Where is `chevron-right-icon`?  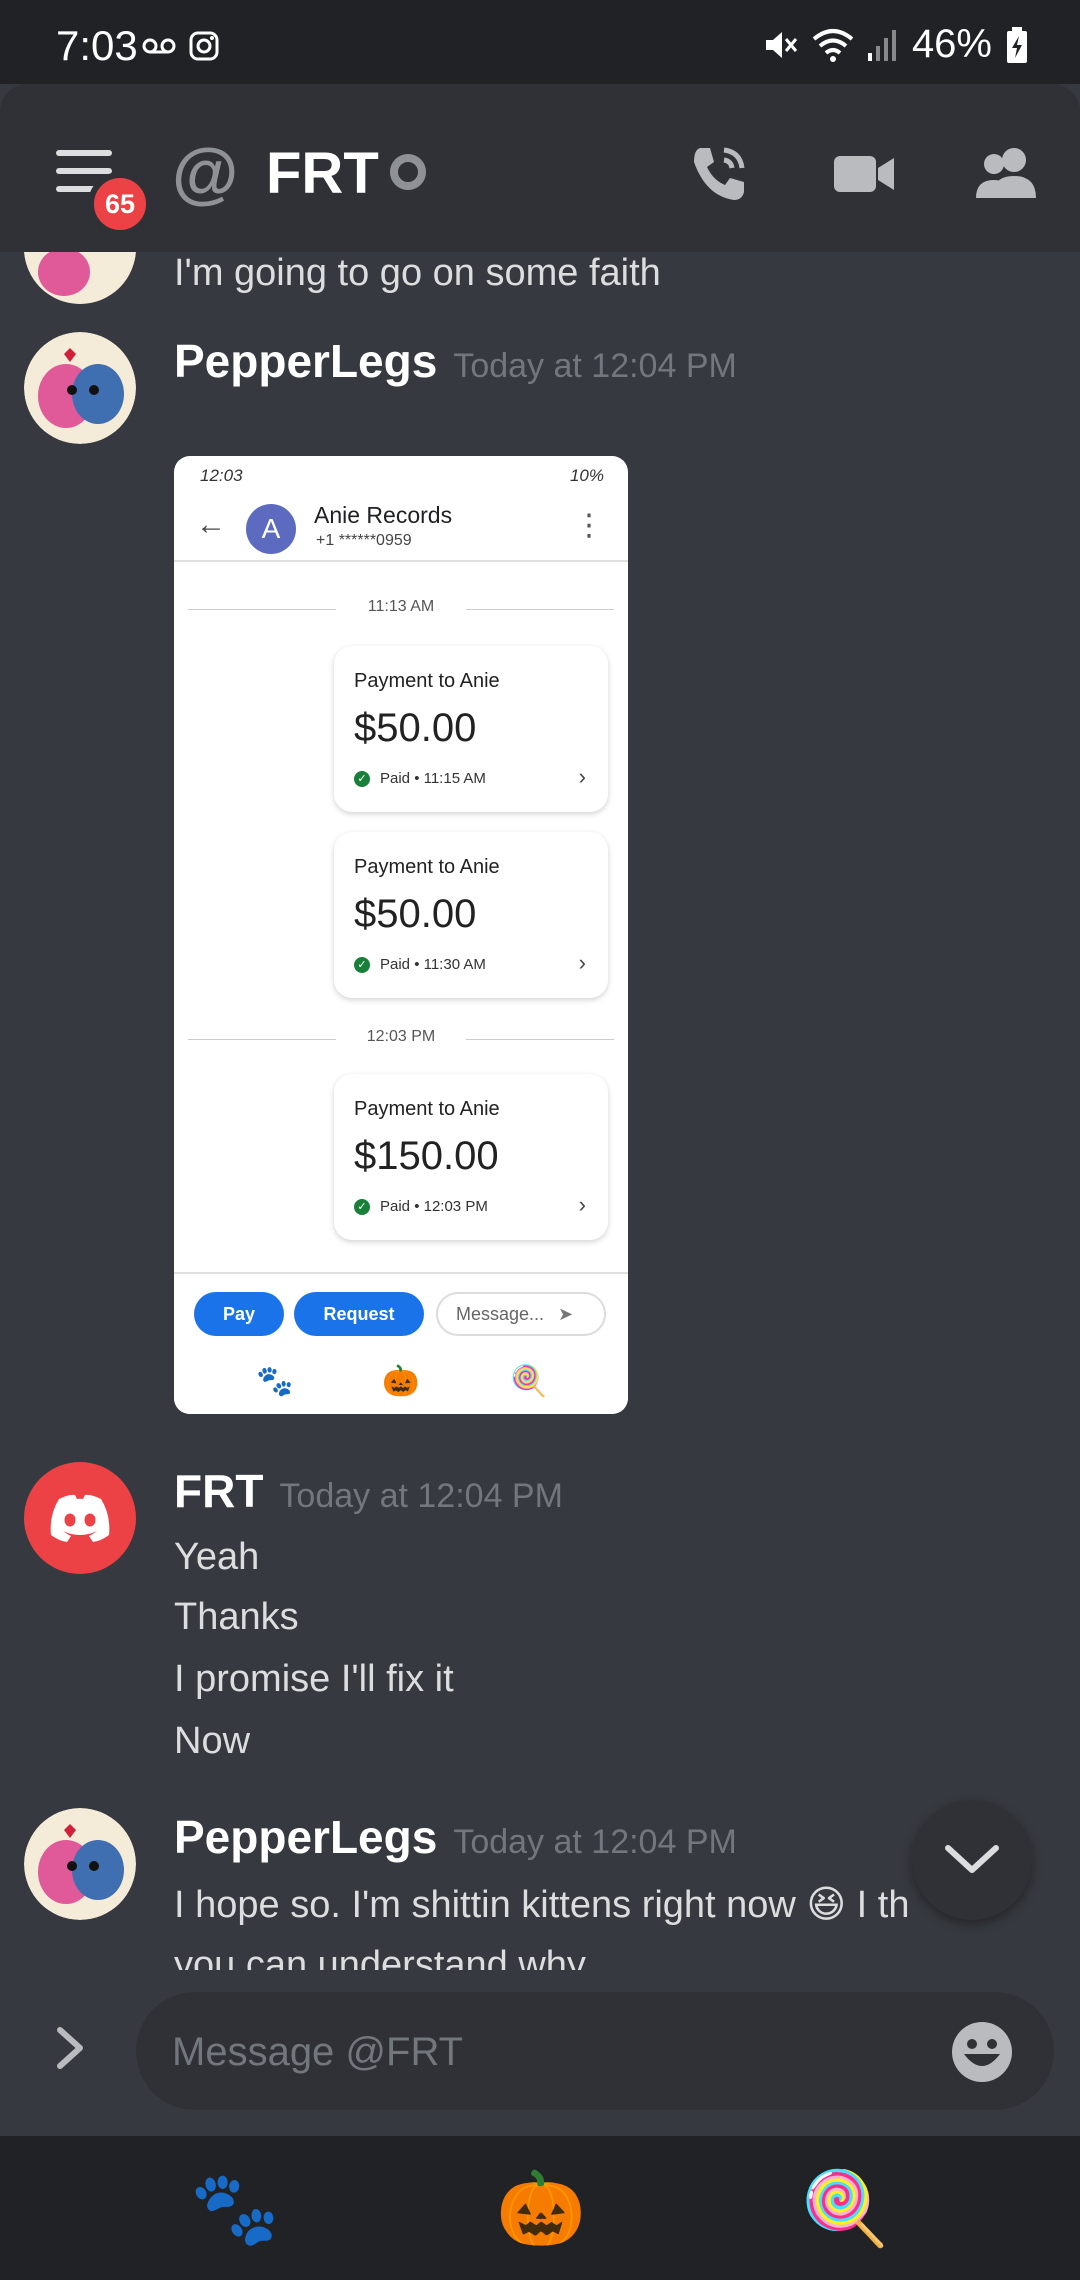 chevron-right-icon is located at coordinates (71, 2048).